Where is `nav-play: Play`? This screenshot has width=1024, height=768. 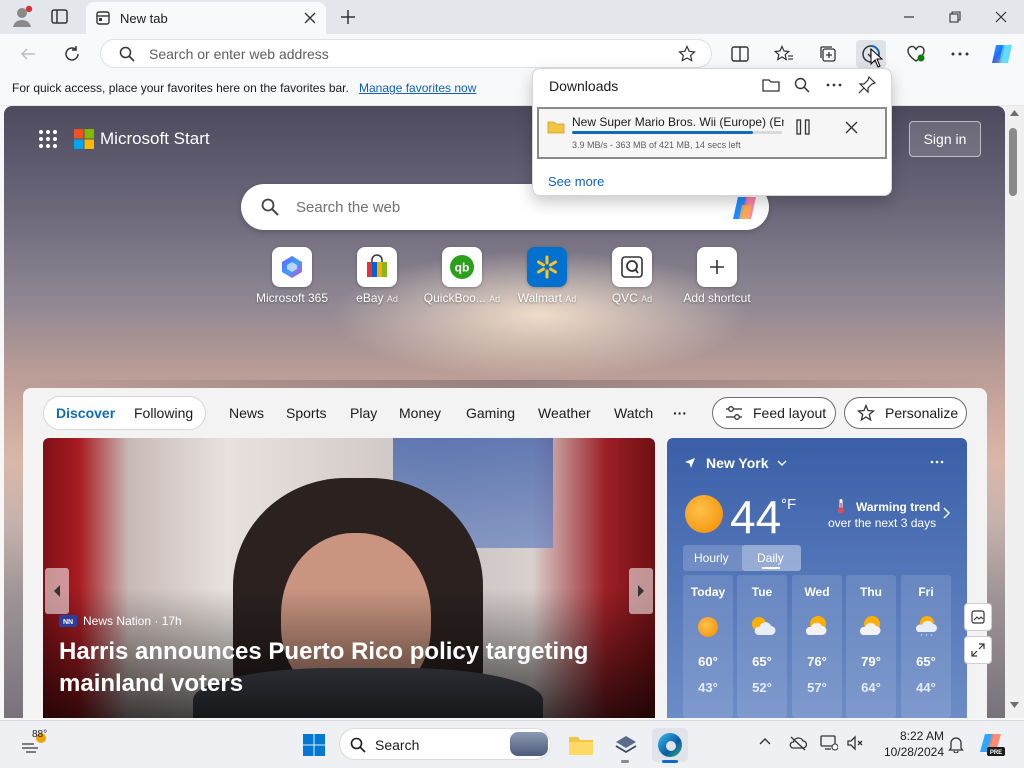
nav-play: Play is located at coordinates (363, 413).